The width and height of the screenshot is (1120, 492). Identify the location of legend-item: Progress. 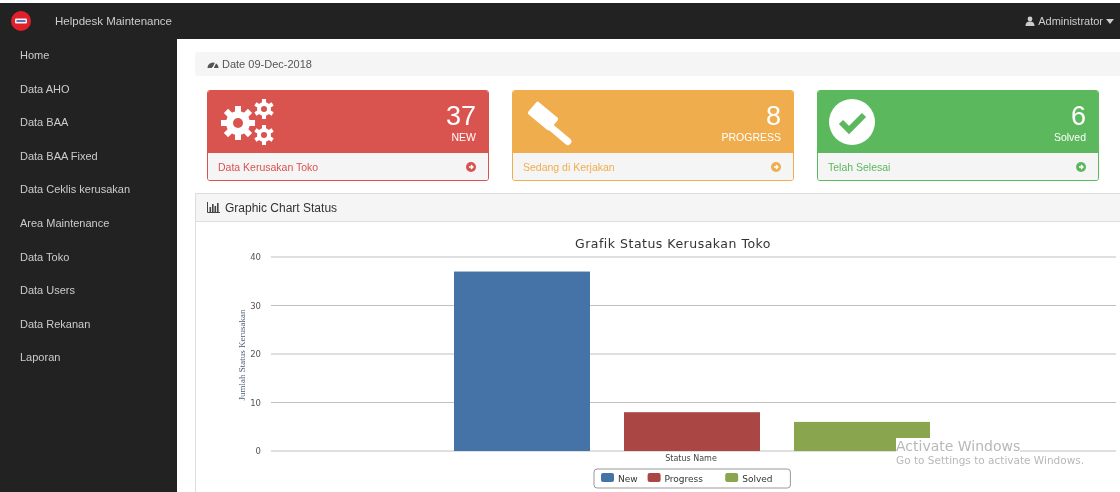
(675, 478).